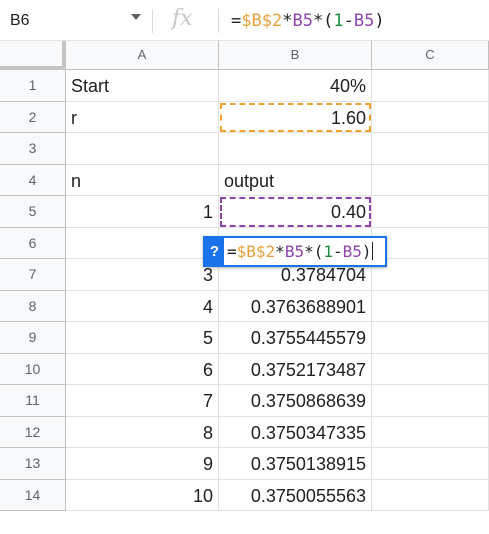 The height and width of the screenshot is (534, 489). Describe the element at coordinates (295, 55) in the screenshot. I see `column-header-b: B` at that location.